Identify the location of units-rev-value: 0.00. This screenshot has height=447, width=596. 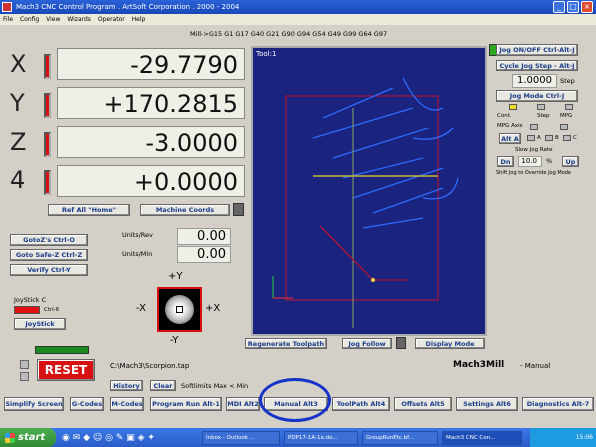
(204, 236).